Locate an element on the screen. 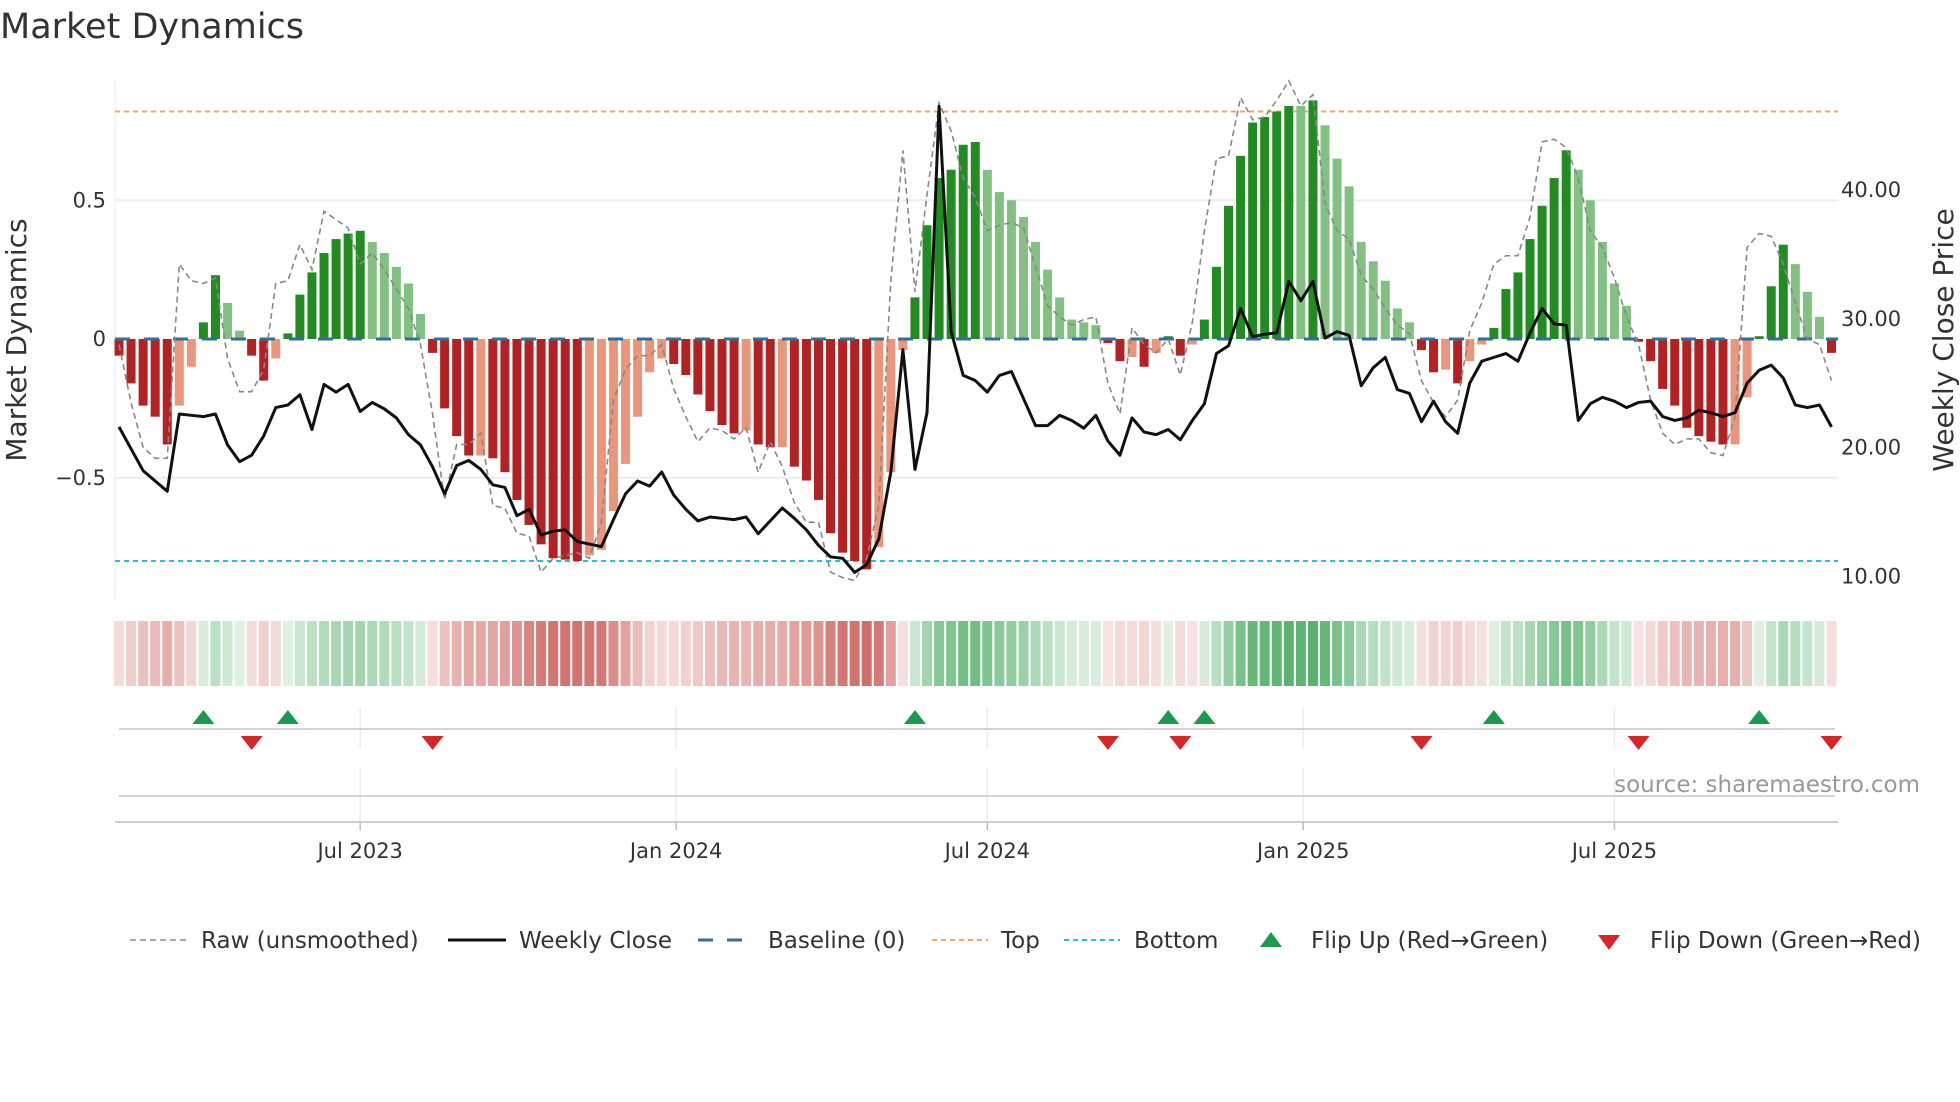  left-y-axis-label: Market Dynamics is located at coordinates (16, 339).